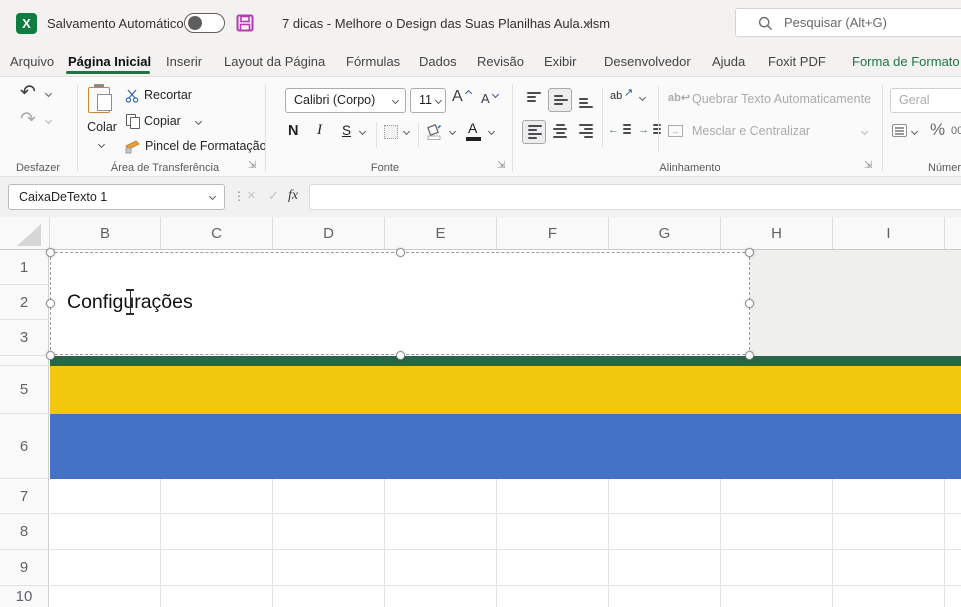 The height and width of the screenshot is (607, 961). Describe the element at coordinates (560, 61) in the screenshot. I see `tab-exibir: Exibir` at that location.